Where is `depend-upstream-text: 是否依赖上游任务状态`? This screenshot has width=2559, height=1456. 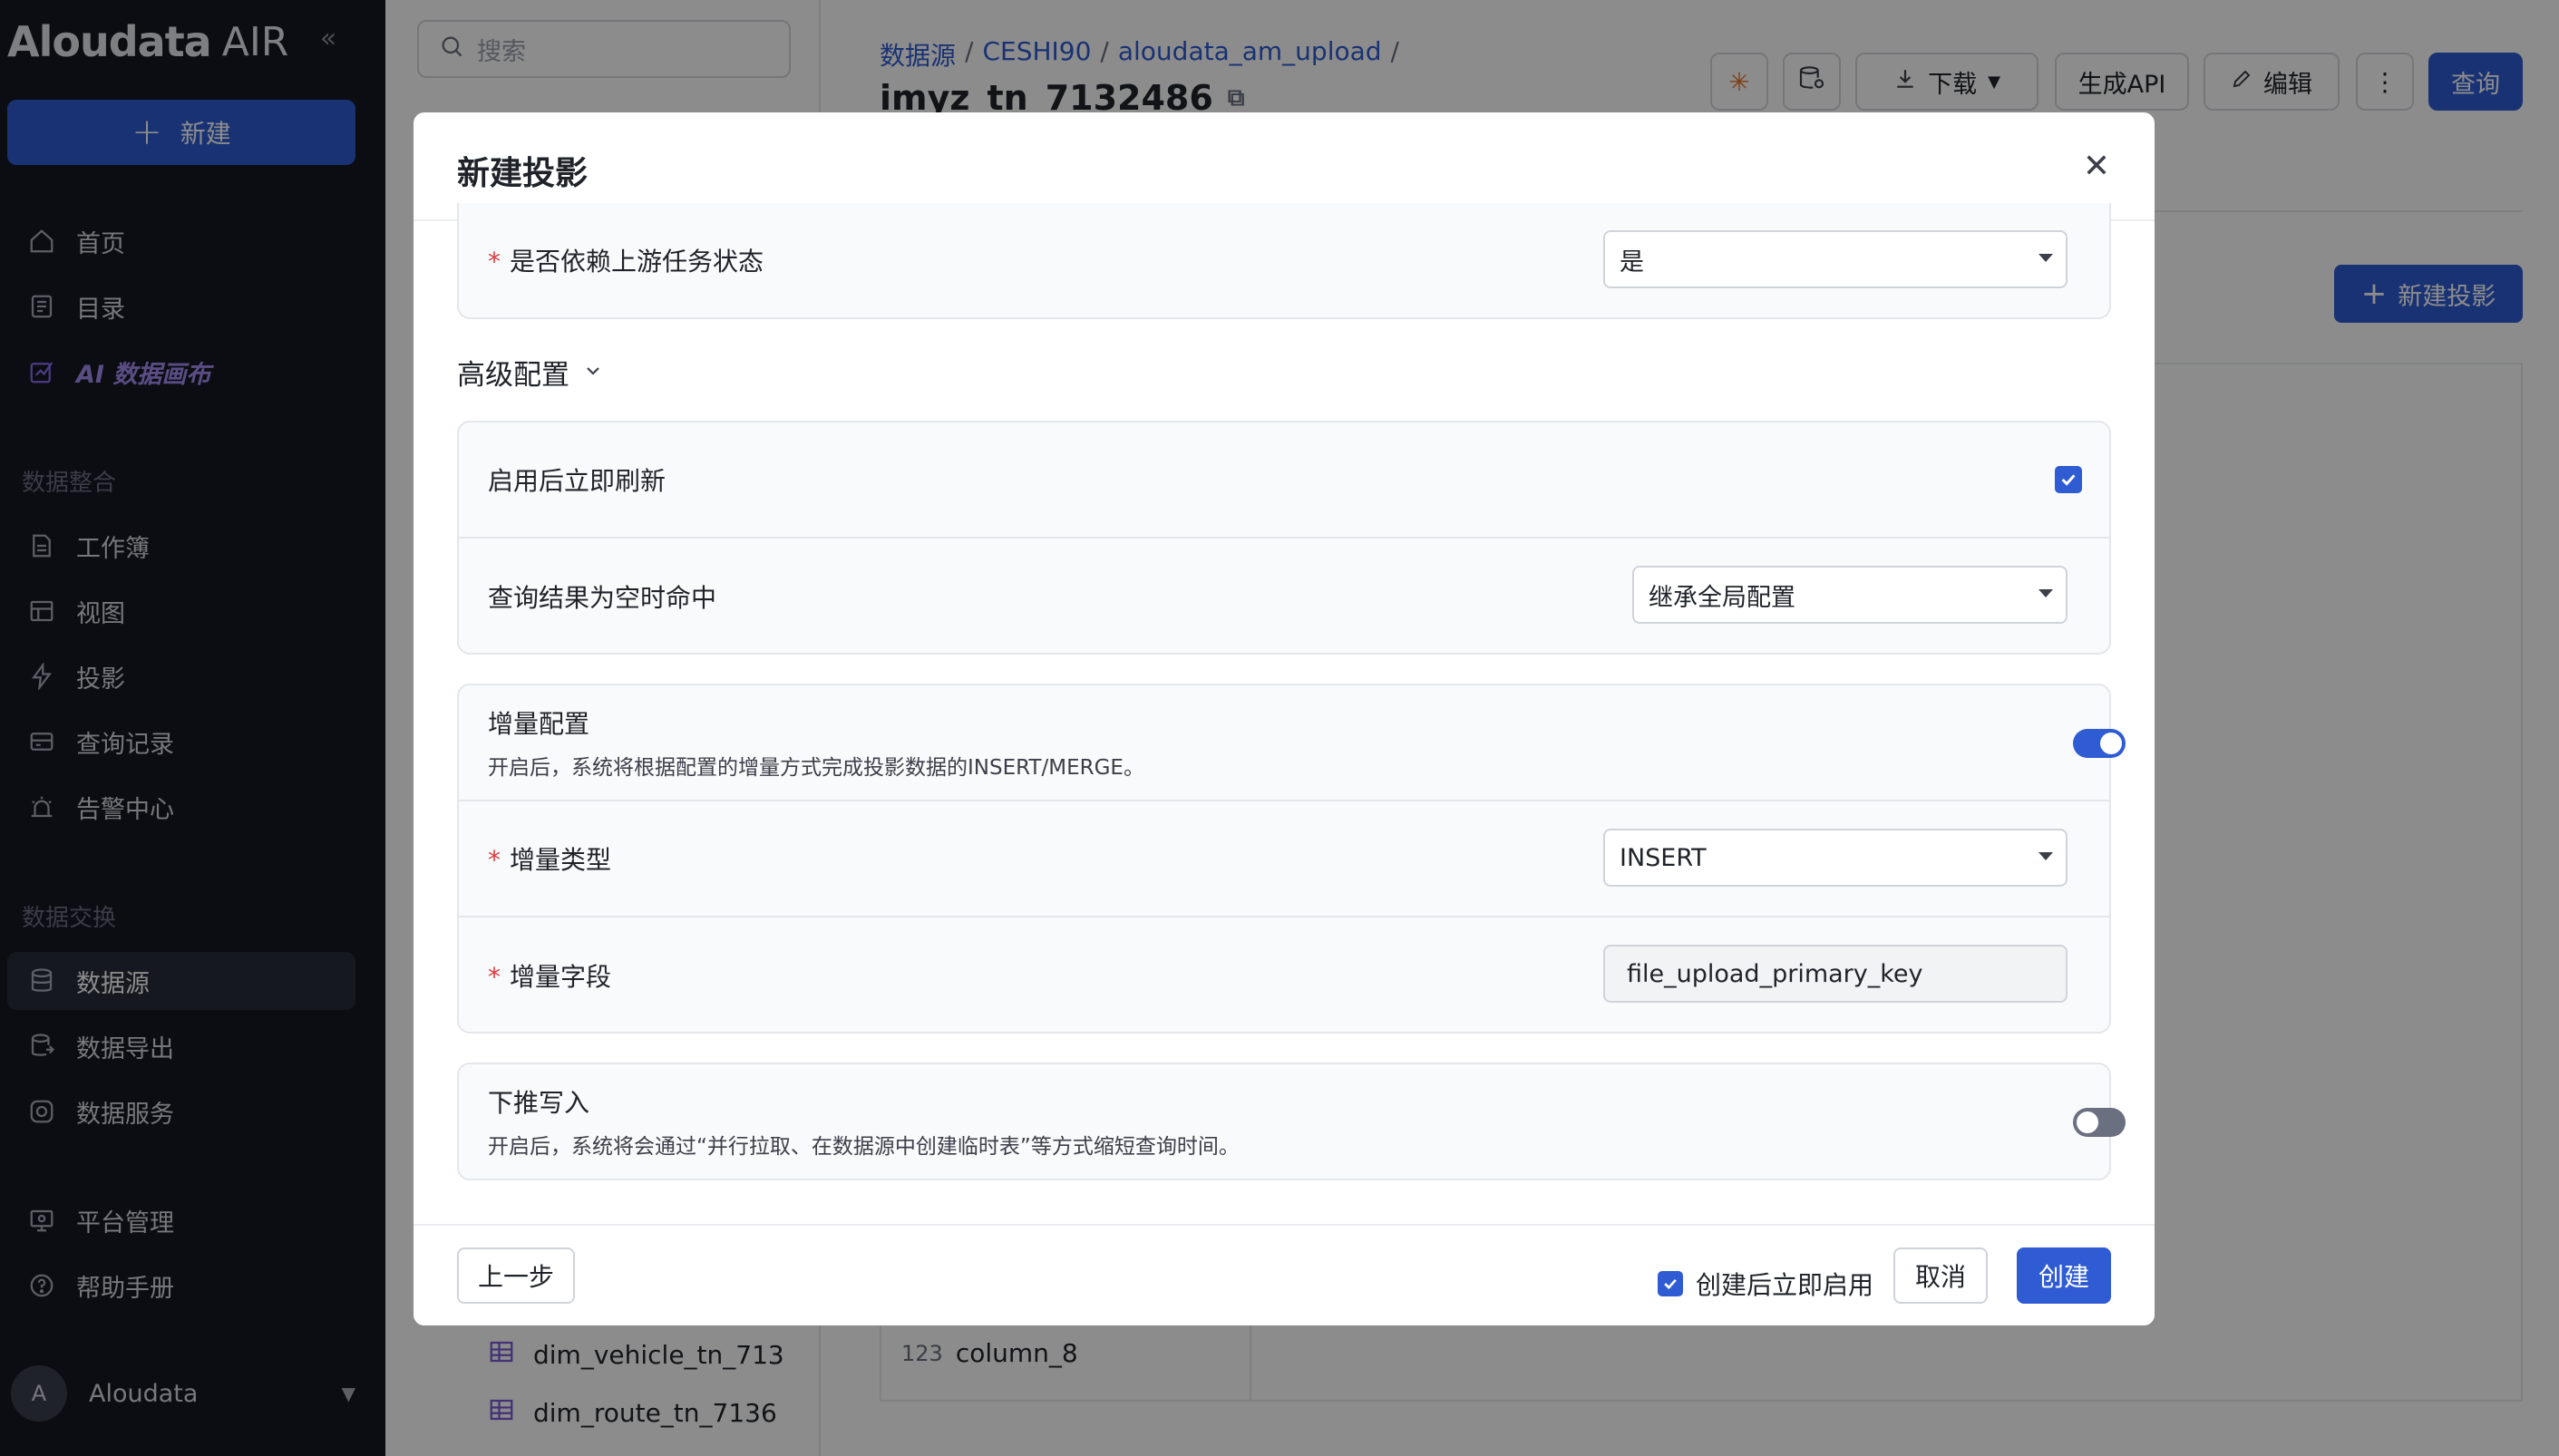
depend-upstream-text: 是否依赖上游任务状态 is located at coordinates (637, 262).